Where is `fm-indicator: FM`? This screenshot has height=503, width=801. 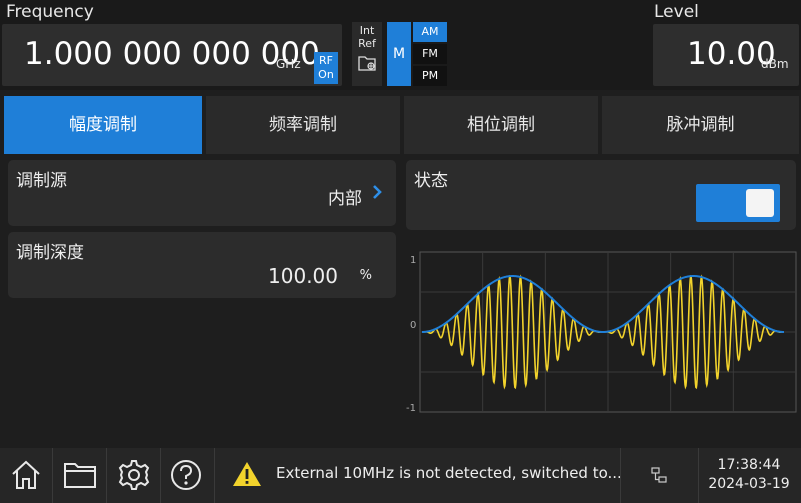 fm-indicator: FM is located at coordinates (430, 54).